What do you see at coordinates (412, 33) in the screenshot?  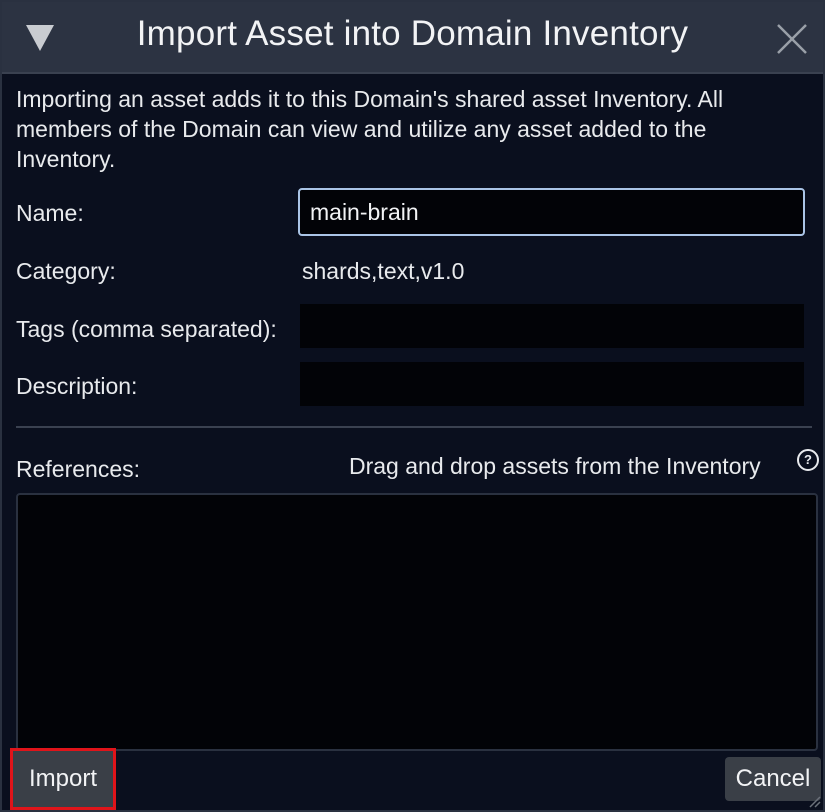 I see `dialog-title: Import Asset into Domain Inventory` at bounding box center [412, 33].